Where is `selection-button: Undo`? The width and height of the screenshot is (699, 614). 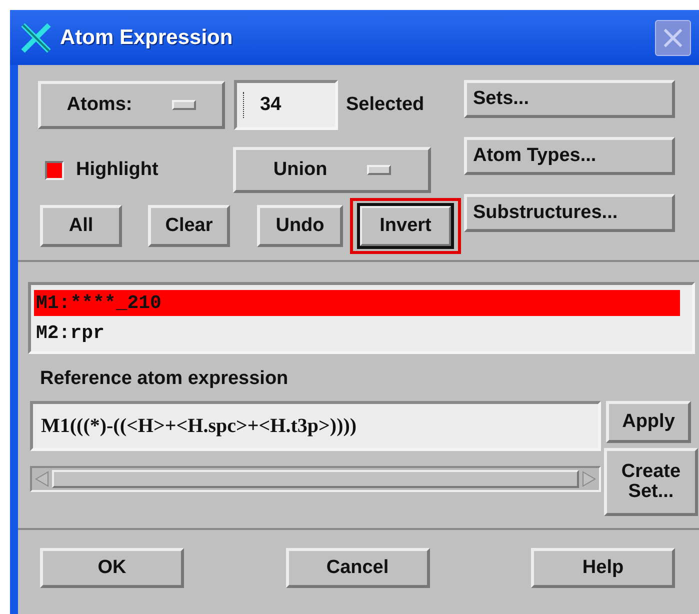 selection-button: Undo is located at coordinates (300, 226).